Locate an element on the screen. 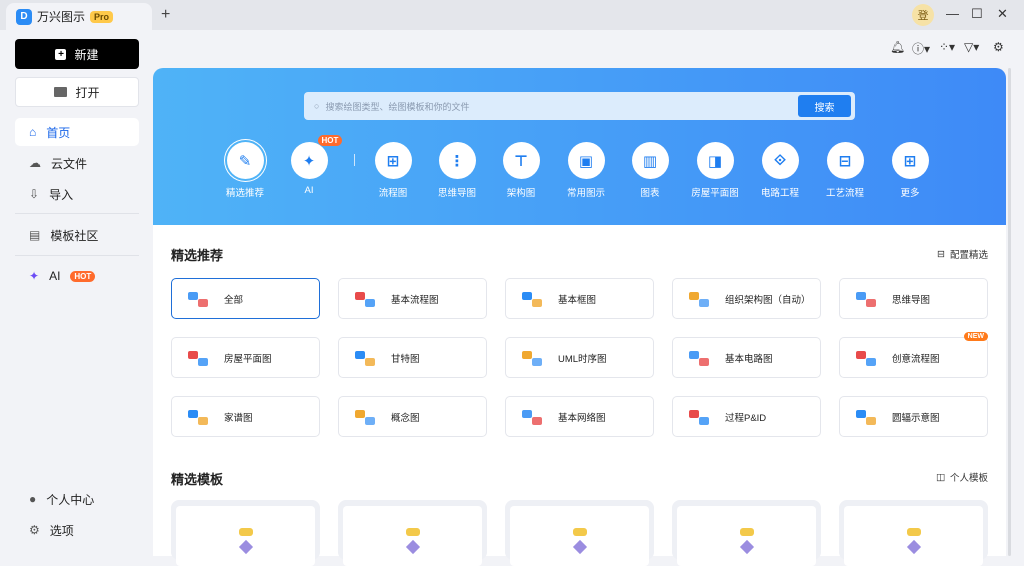 The height and width of the screenshot is (566, 1024). close-button: ✕ is located at coordinates (1002, 14).